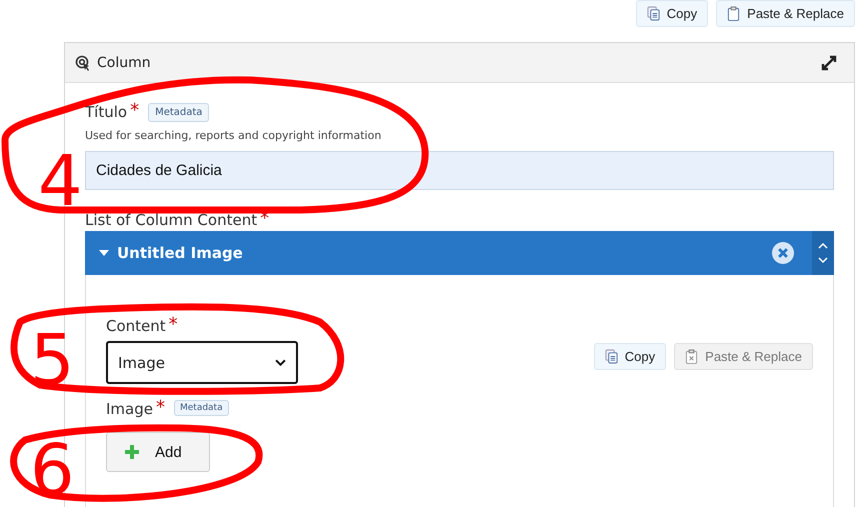  I want to click on panel-title: Column, so click(124, 62).